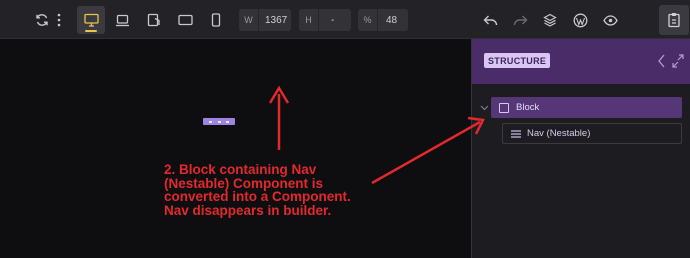 This screenshot has width=690, height=258. I want to click on structure-item-label: Block, so click(528, 107).